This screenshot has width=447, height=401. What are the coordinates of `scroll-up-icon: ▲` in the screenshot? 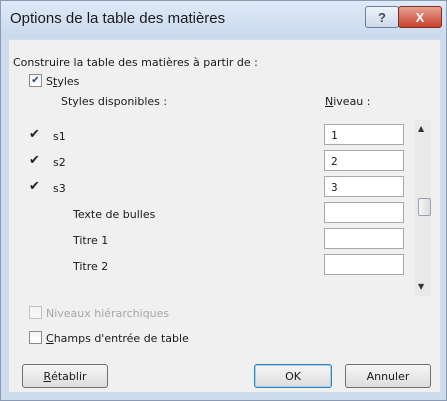 It's located at (421, 128).